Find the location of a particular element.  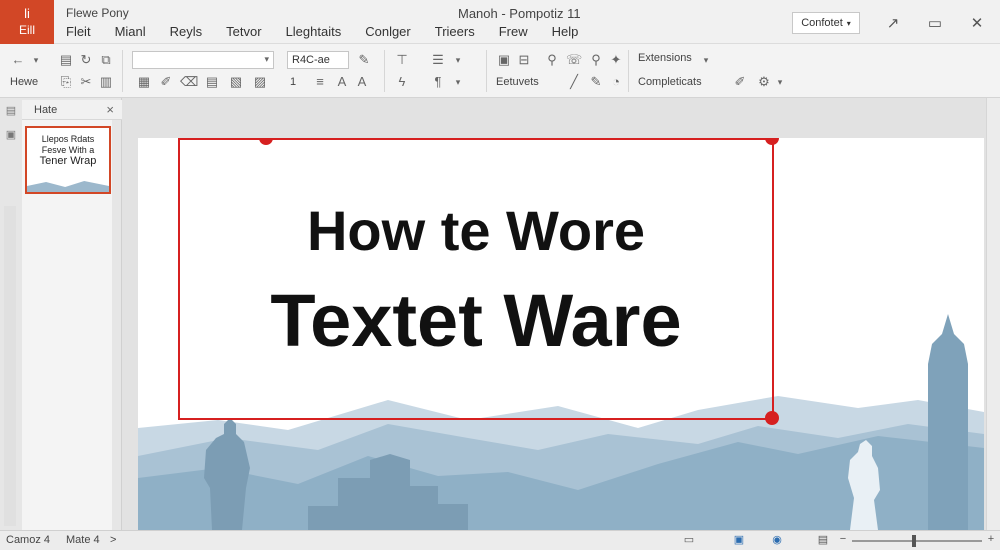

chart-icon: ▧ is located at coordinates (236, 82).